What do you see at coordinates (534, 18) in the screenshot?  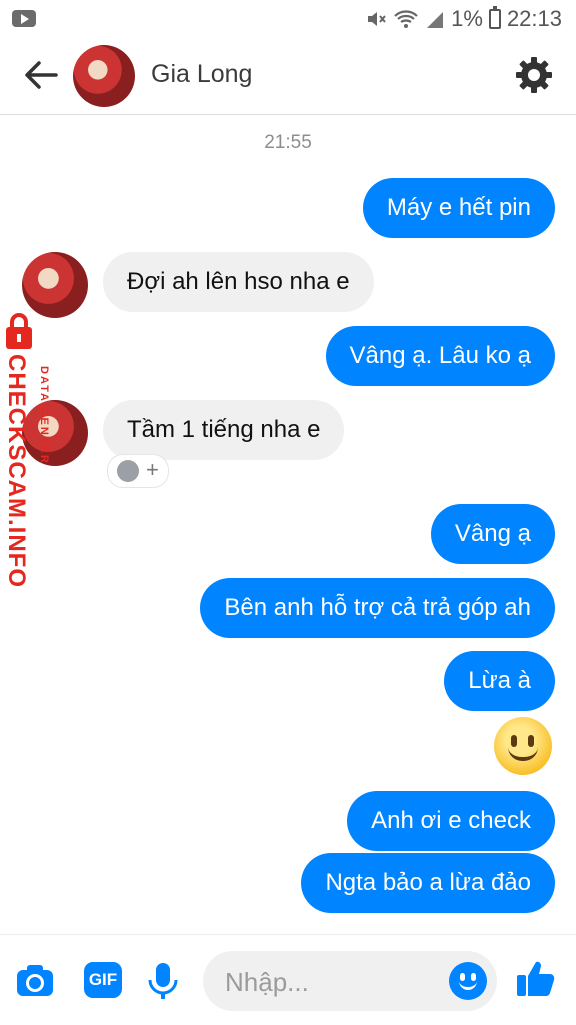 I see `clock: 22:13` at bounding box center [534, 18].